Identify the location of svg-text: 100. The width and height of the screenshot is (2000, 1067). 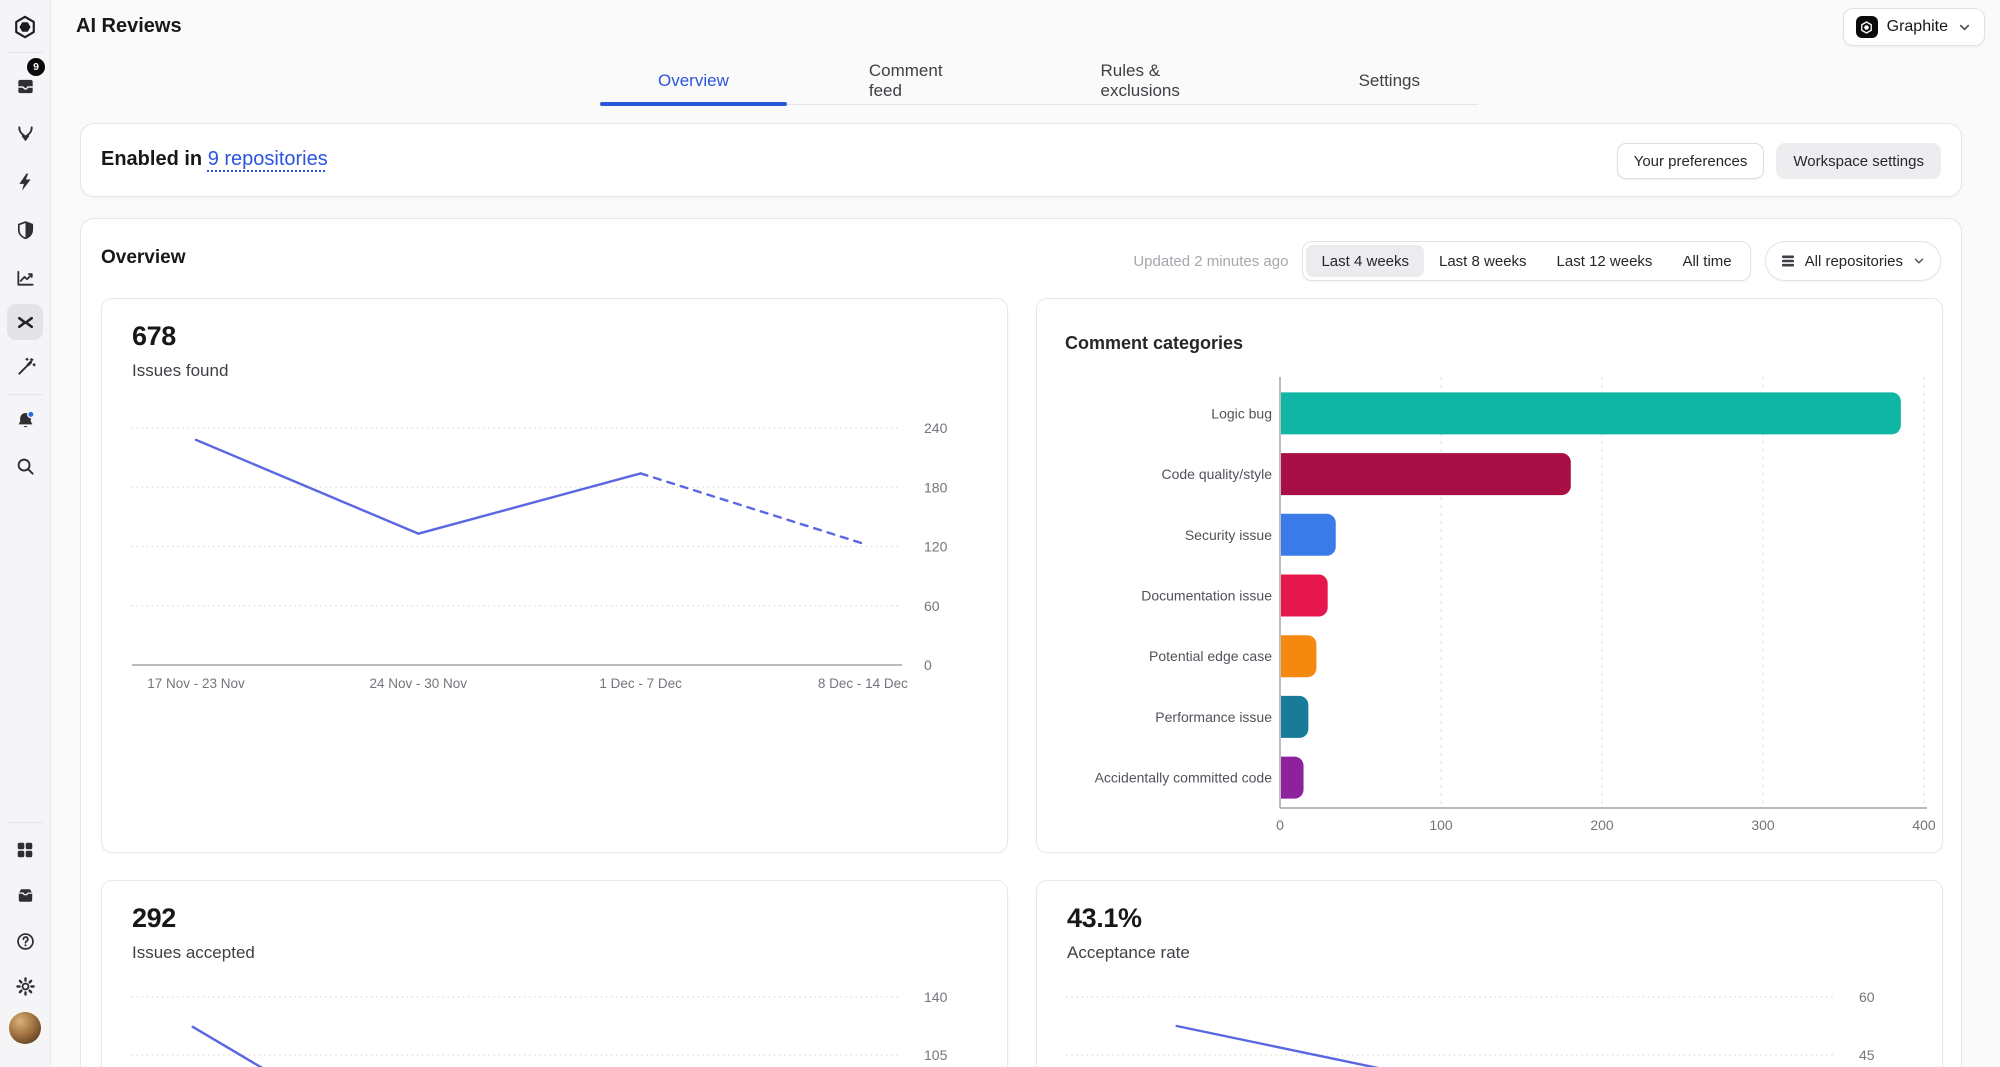
(1441, 825).